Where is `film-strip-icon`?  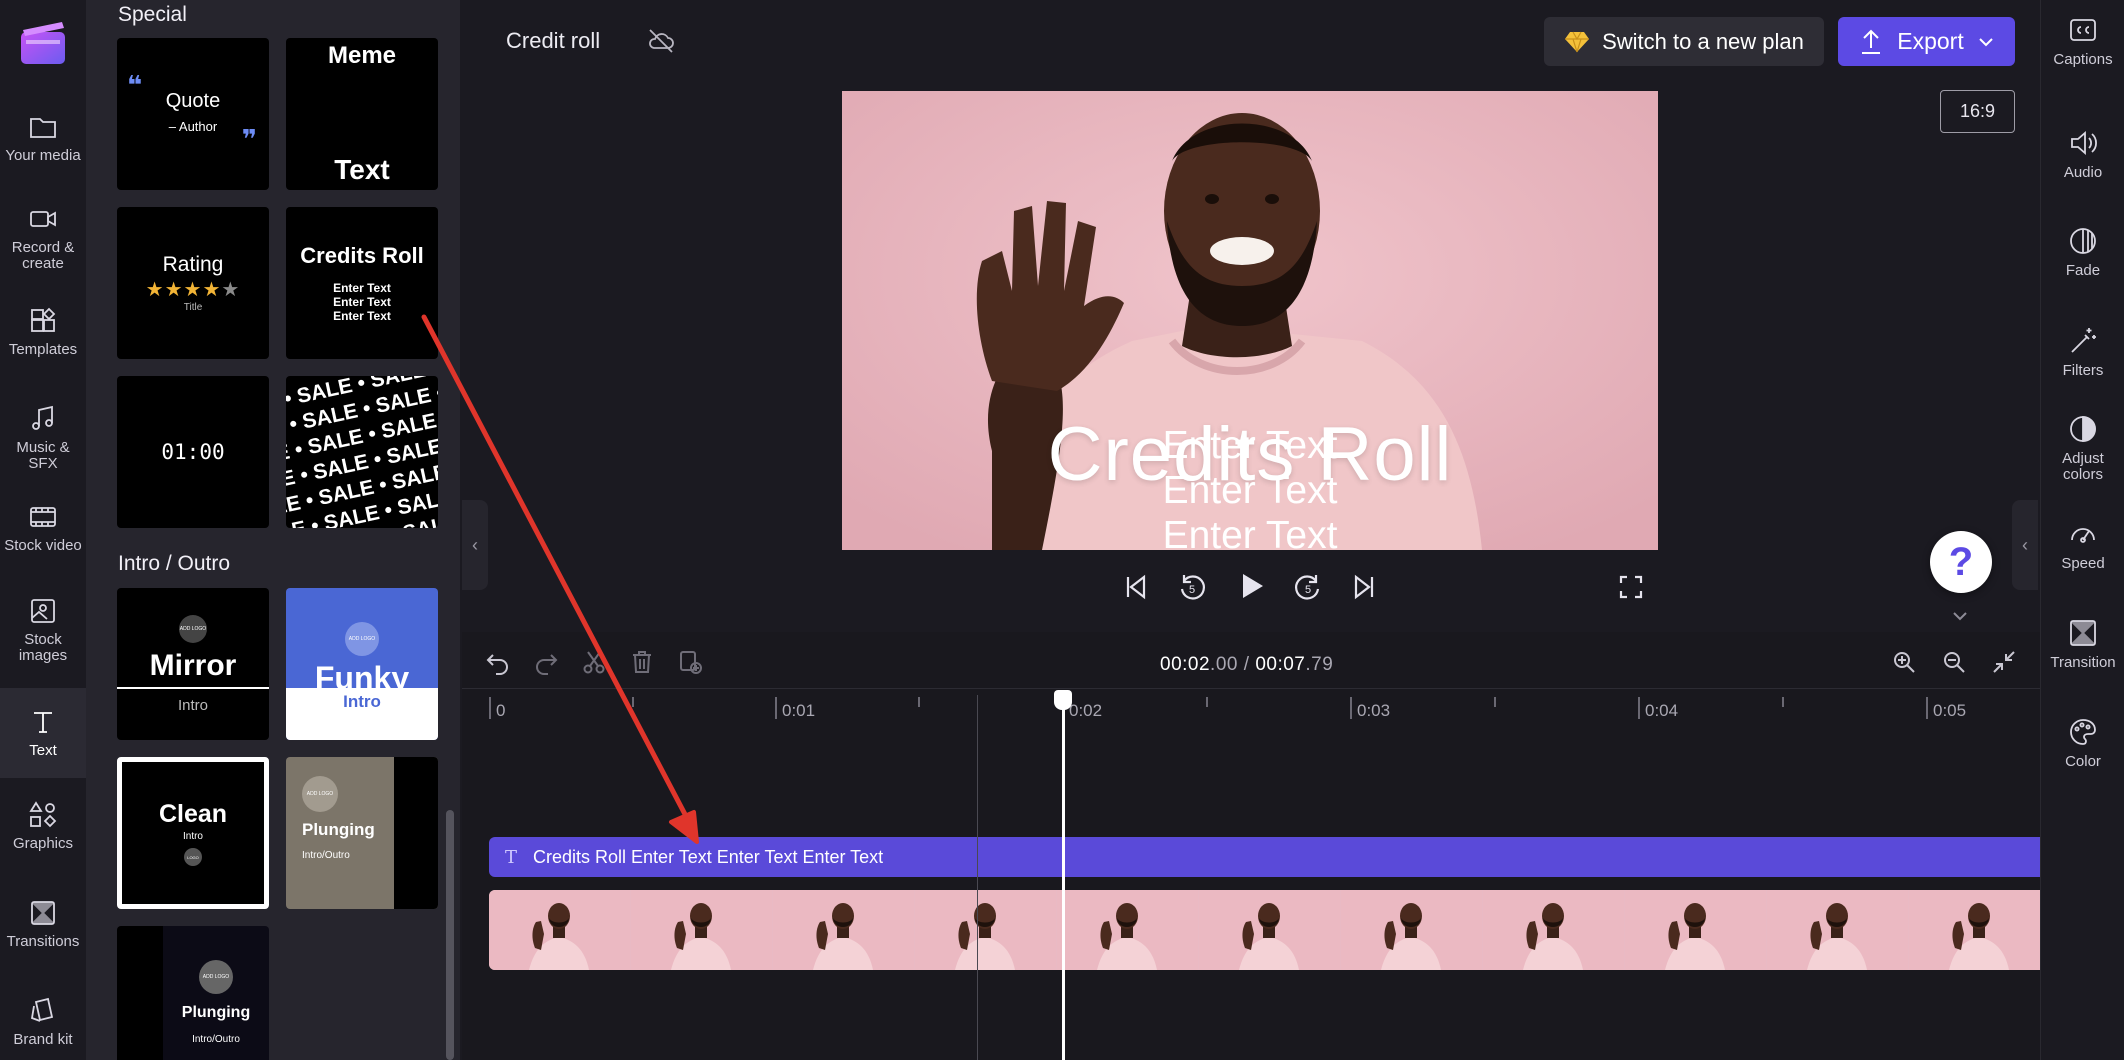
film-strip-icon is located at coordinates (43, 517).